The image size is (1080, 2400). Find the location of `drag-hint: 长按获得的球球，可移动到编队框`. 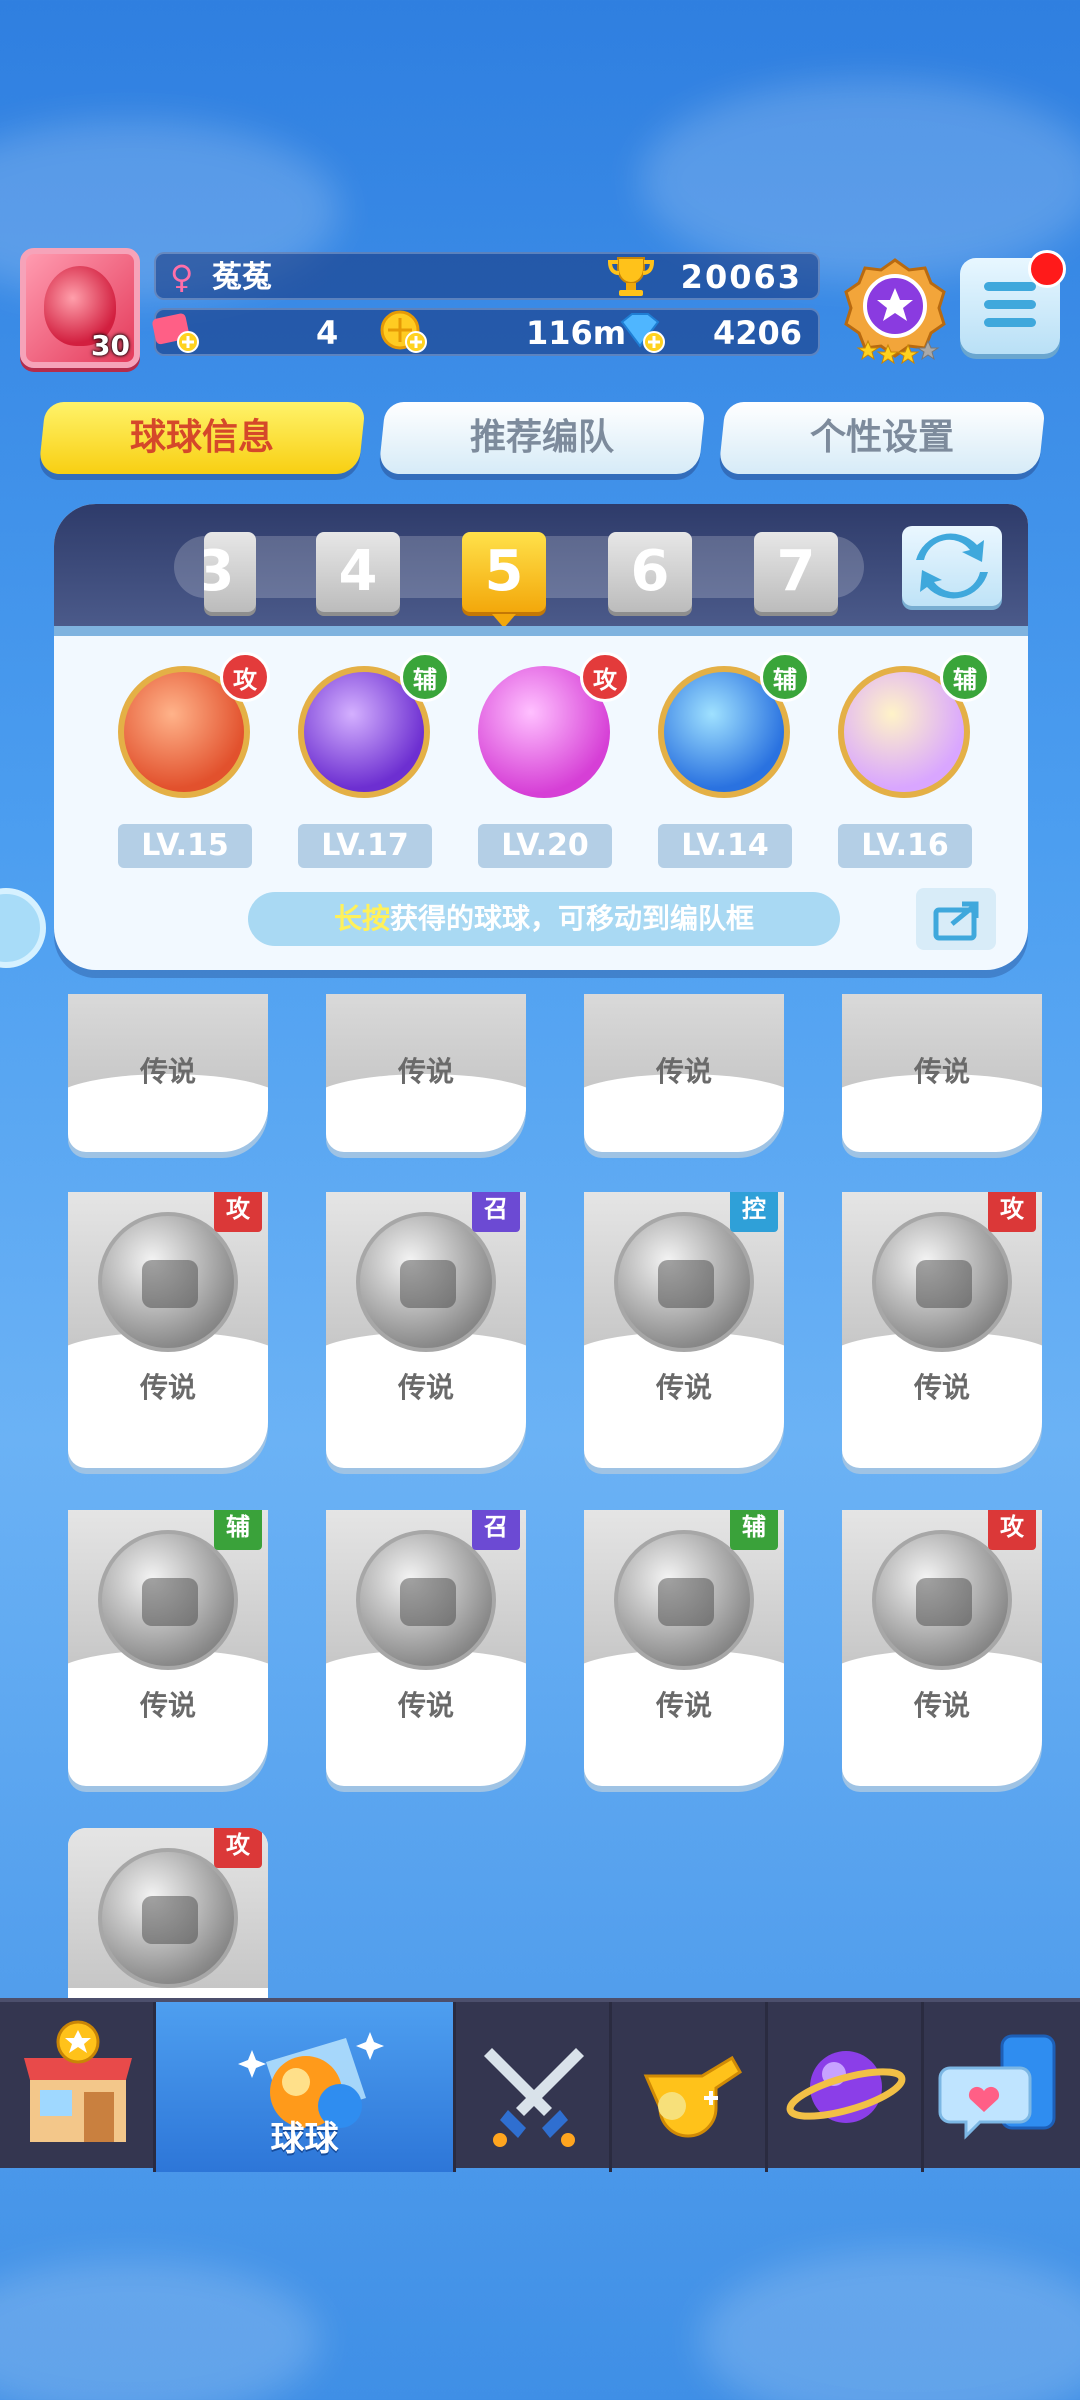

drag-hint: 长按获得的球球，可移动到编队框 is located at coordinates (544, 919).